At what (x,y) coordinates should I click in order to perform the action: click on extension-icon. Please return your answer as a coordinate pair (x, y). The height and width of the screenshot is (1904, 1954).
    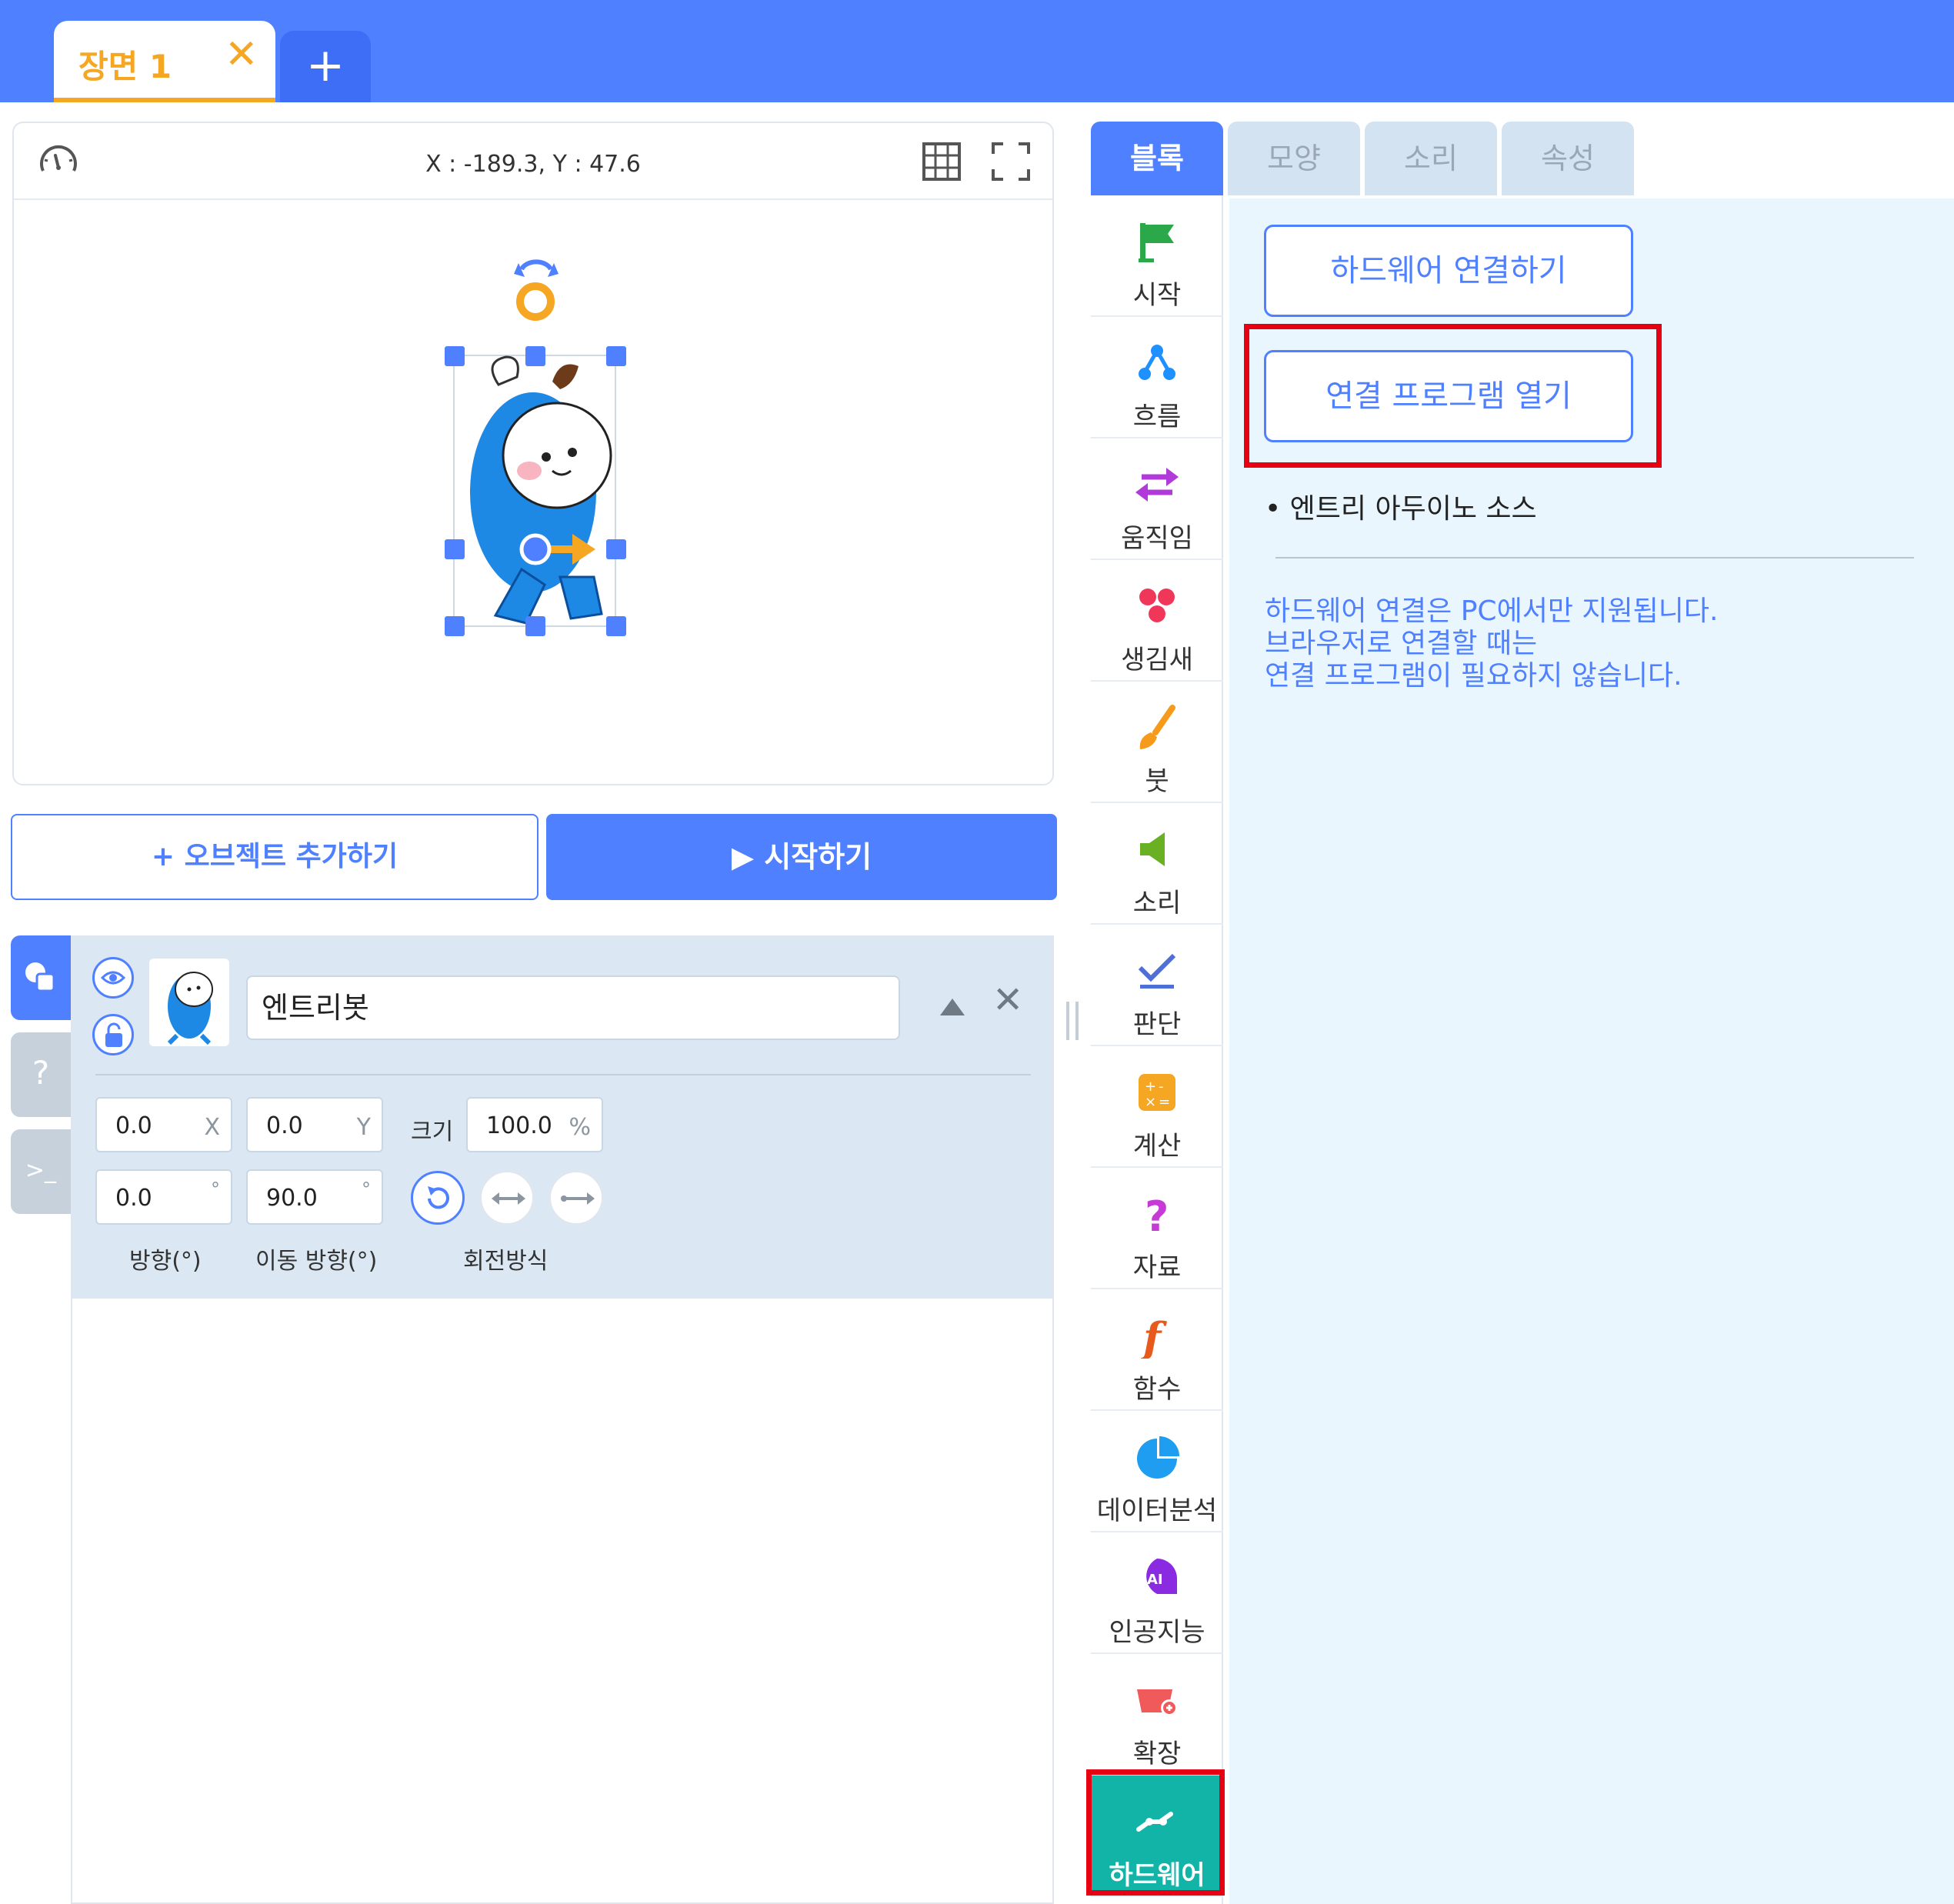
    Looking at the image, I should click on (1157, 1702).